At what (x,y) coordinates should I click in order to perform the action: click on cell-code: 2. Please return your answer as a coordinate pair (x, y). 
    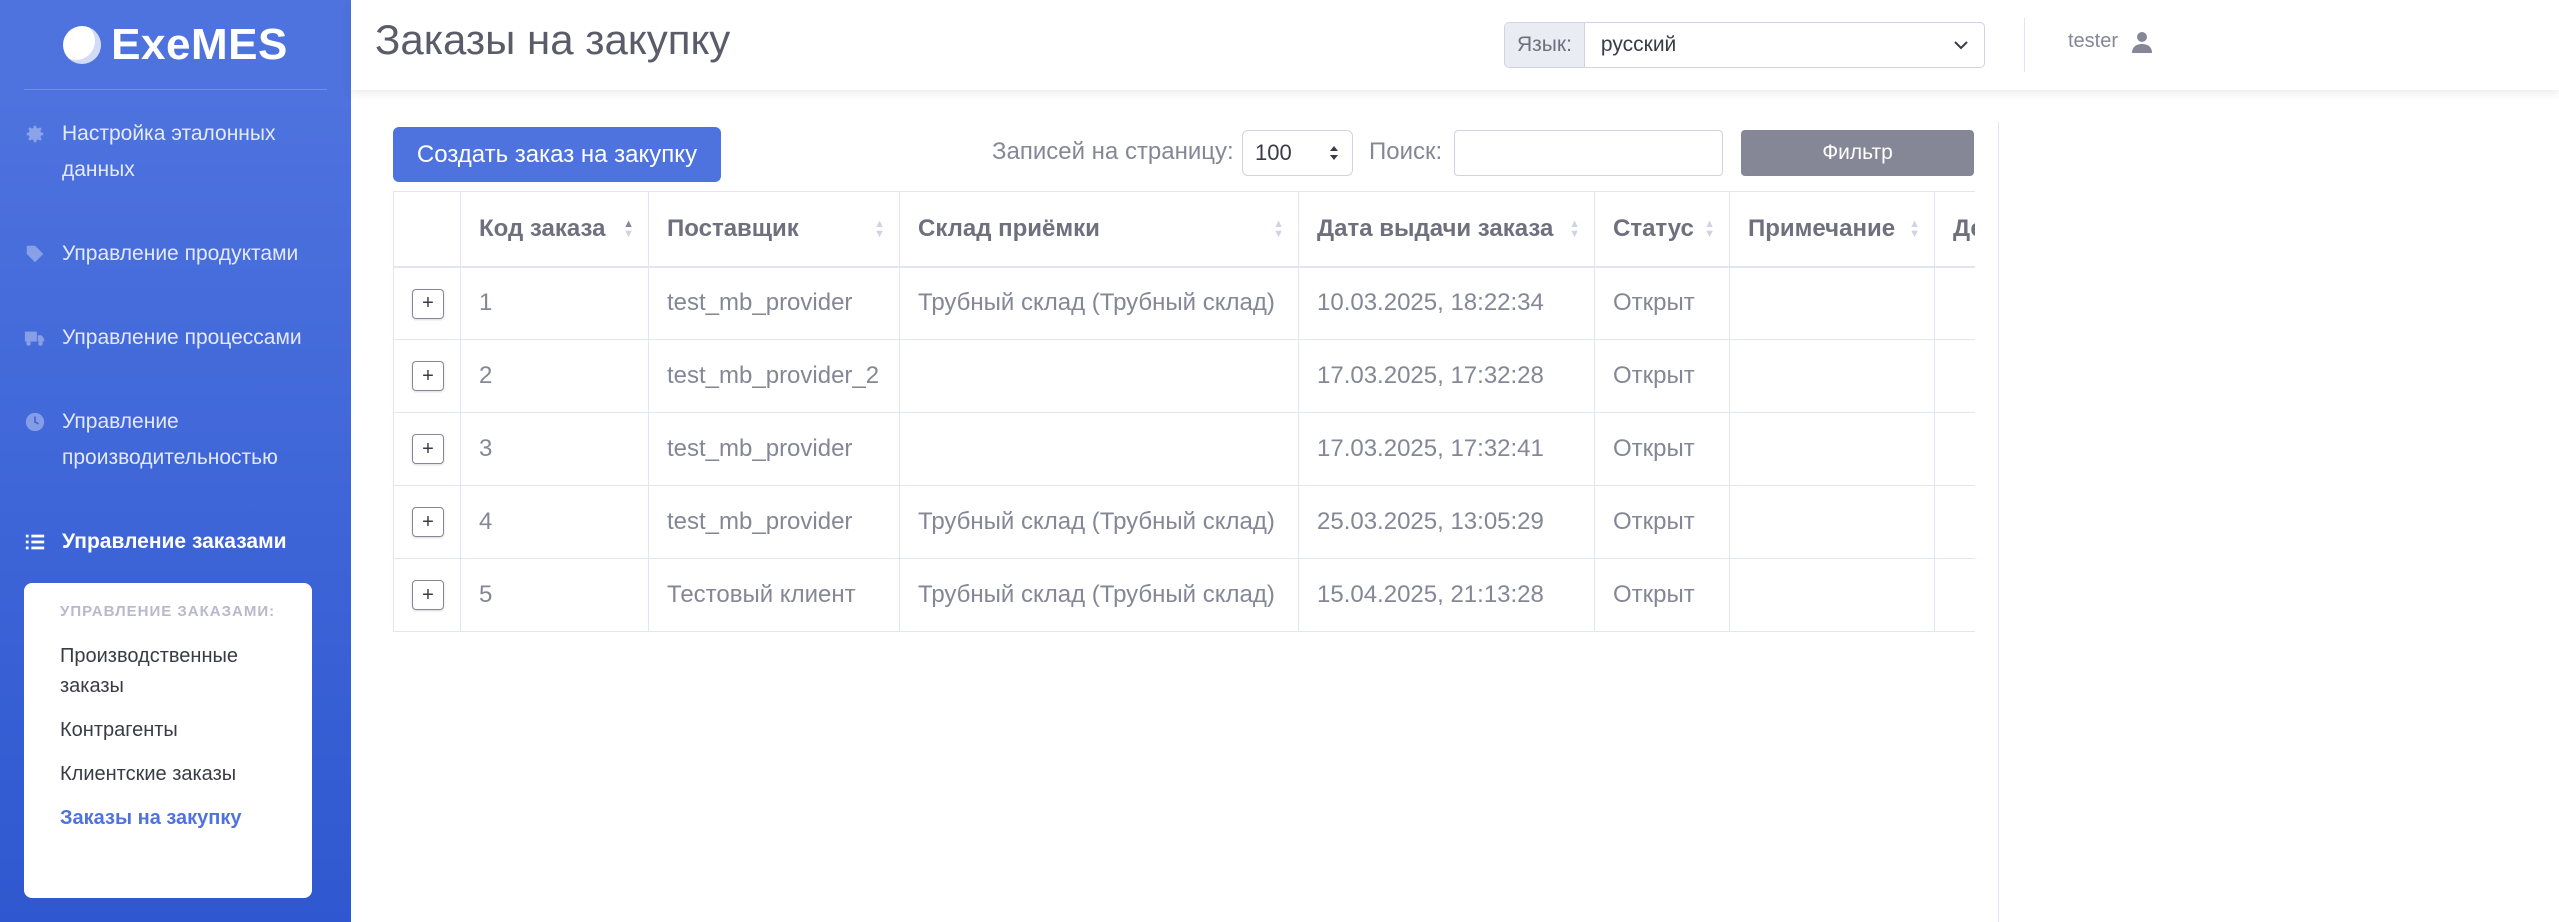
    Looking at the image, I should click on (554, 376).